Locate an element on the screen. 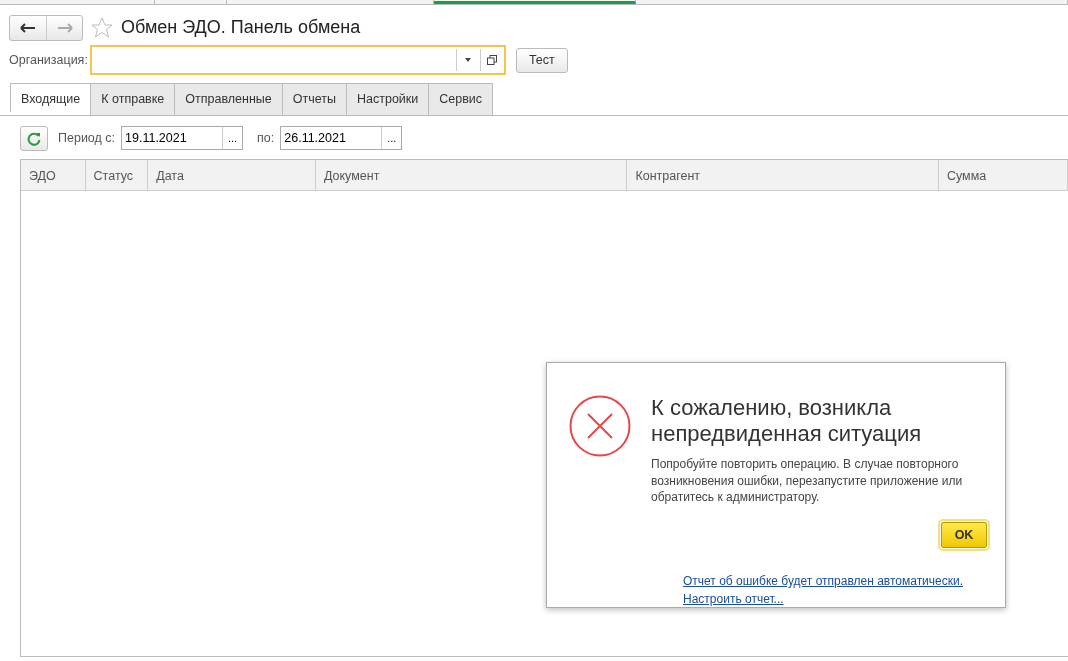 The height and width of the screenshot is (661, 1068). star-icon is located at coordinates (102, 27).